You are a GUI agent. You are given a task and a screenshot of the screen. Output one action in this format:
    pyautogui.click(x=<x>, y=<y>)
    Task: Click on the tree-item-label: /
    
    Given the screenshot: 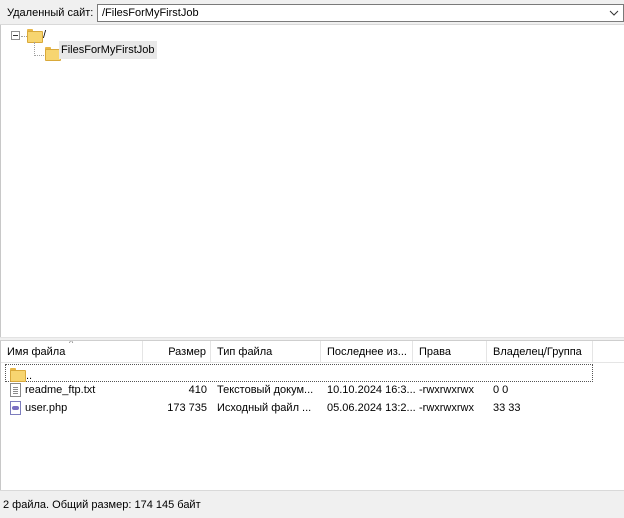 What is the action you would take?
    pyautogui.click(x=45, y=35)
    